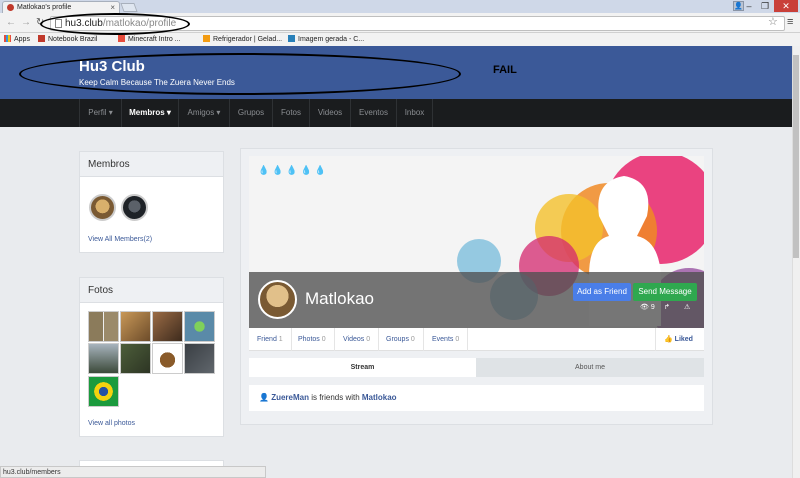  What do you see at coordinates (339, 298) in the screenshot?
I see `profile-name: Matlokao` at bounding box center [339, 298].